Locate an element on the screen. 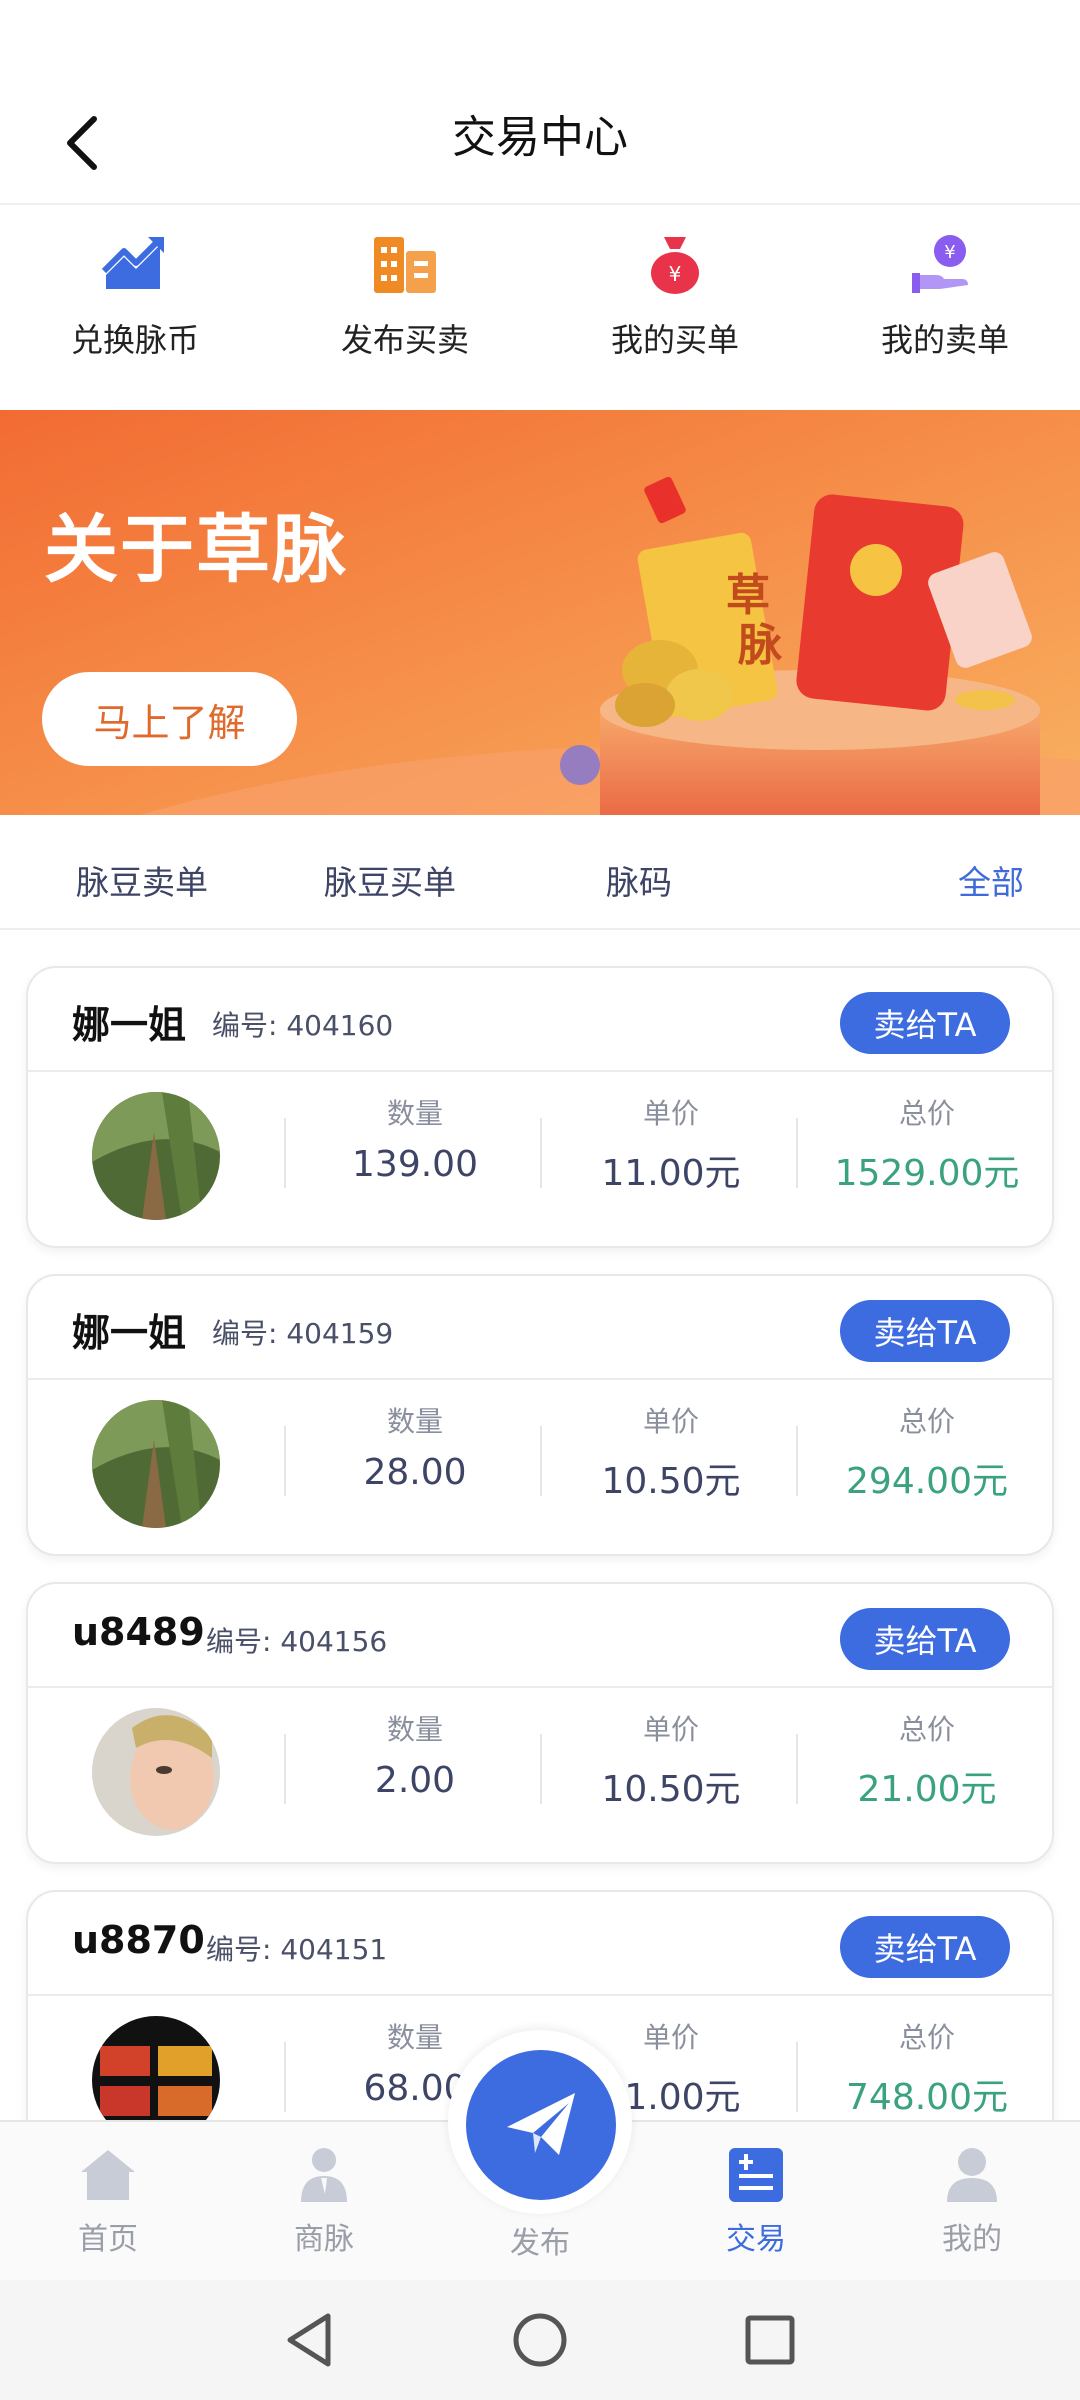  total-value: 748.00元 is located at coordinates (927, 2097).